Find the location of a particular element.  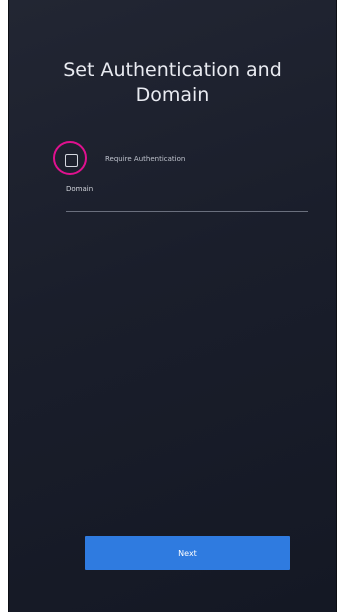

require-authentication-row is located at coordinates (71, 160).